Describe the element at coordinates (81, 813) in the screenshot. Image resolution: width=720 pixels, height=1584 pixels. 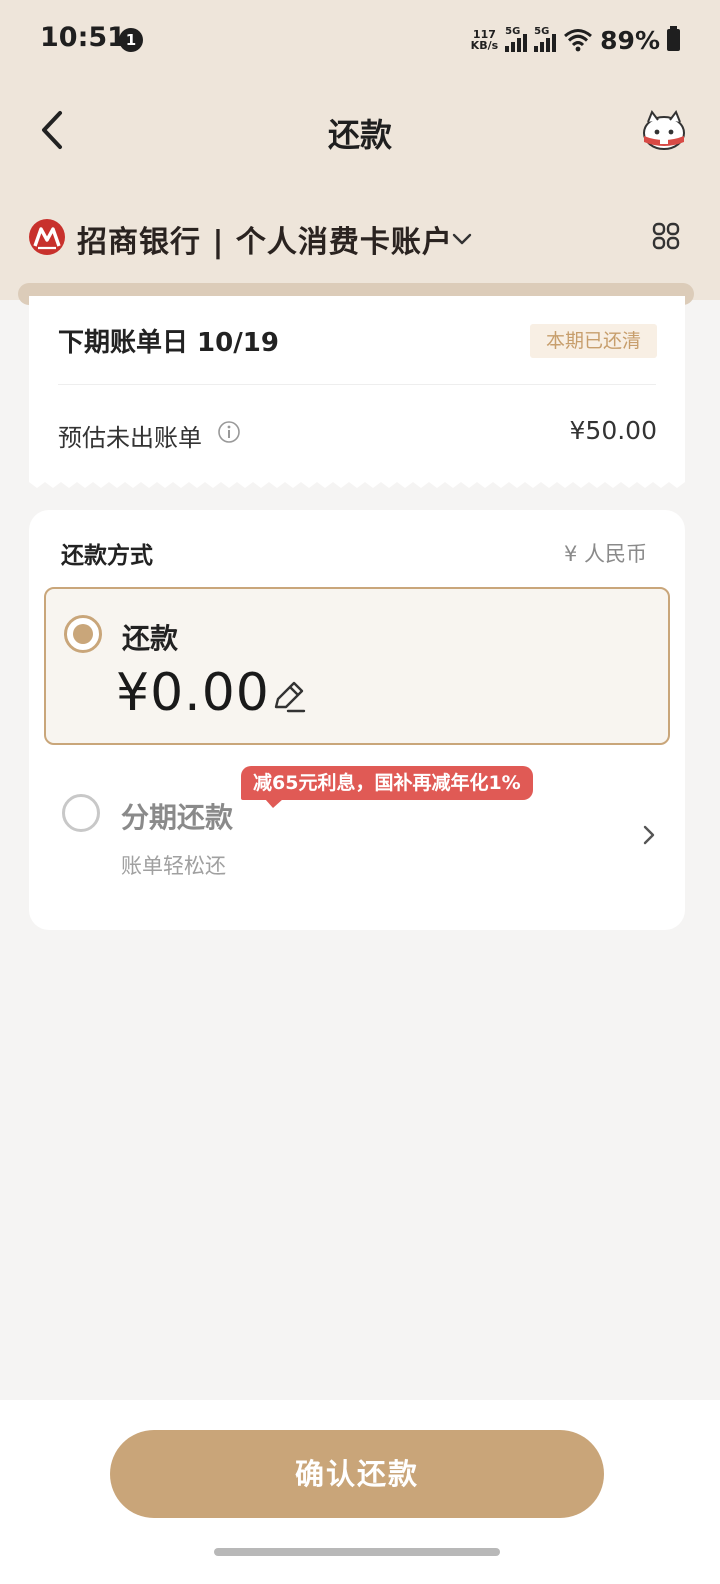
I see `radio-unselected-icon` at that location.